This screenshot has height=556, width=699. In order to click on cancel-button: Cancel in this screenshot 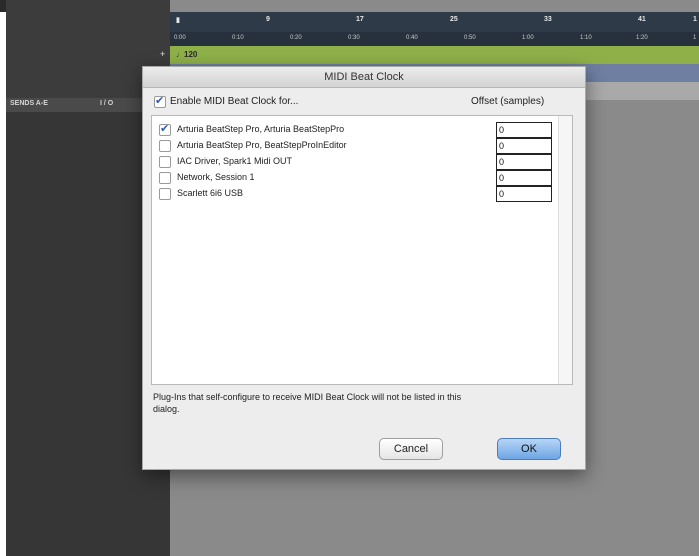, I will do `click(411, 449)`.